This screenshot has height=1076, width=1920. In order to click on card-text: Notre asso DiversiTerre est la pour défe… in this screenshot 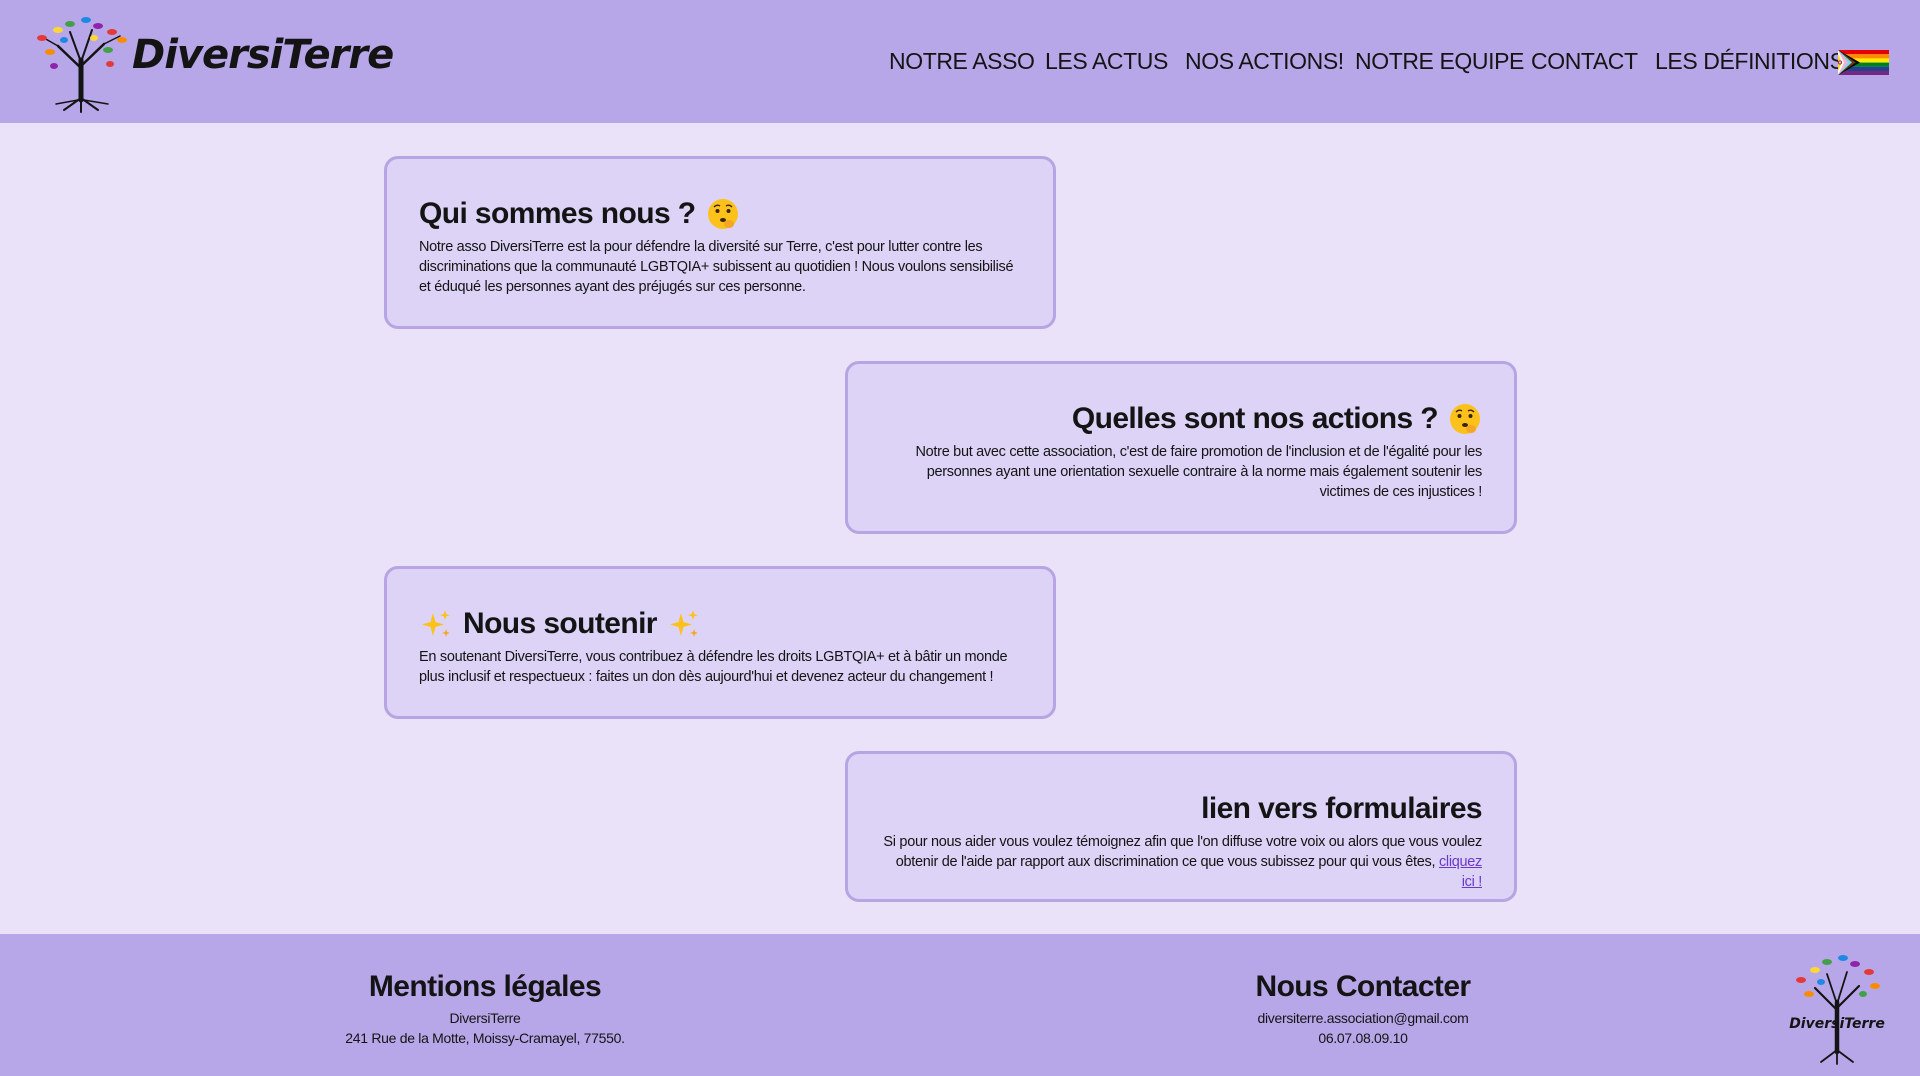, I will do `click(716, 267)`.